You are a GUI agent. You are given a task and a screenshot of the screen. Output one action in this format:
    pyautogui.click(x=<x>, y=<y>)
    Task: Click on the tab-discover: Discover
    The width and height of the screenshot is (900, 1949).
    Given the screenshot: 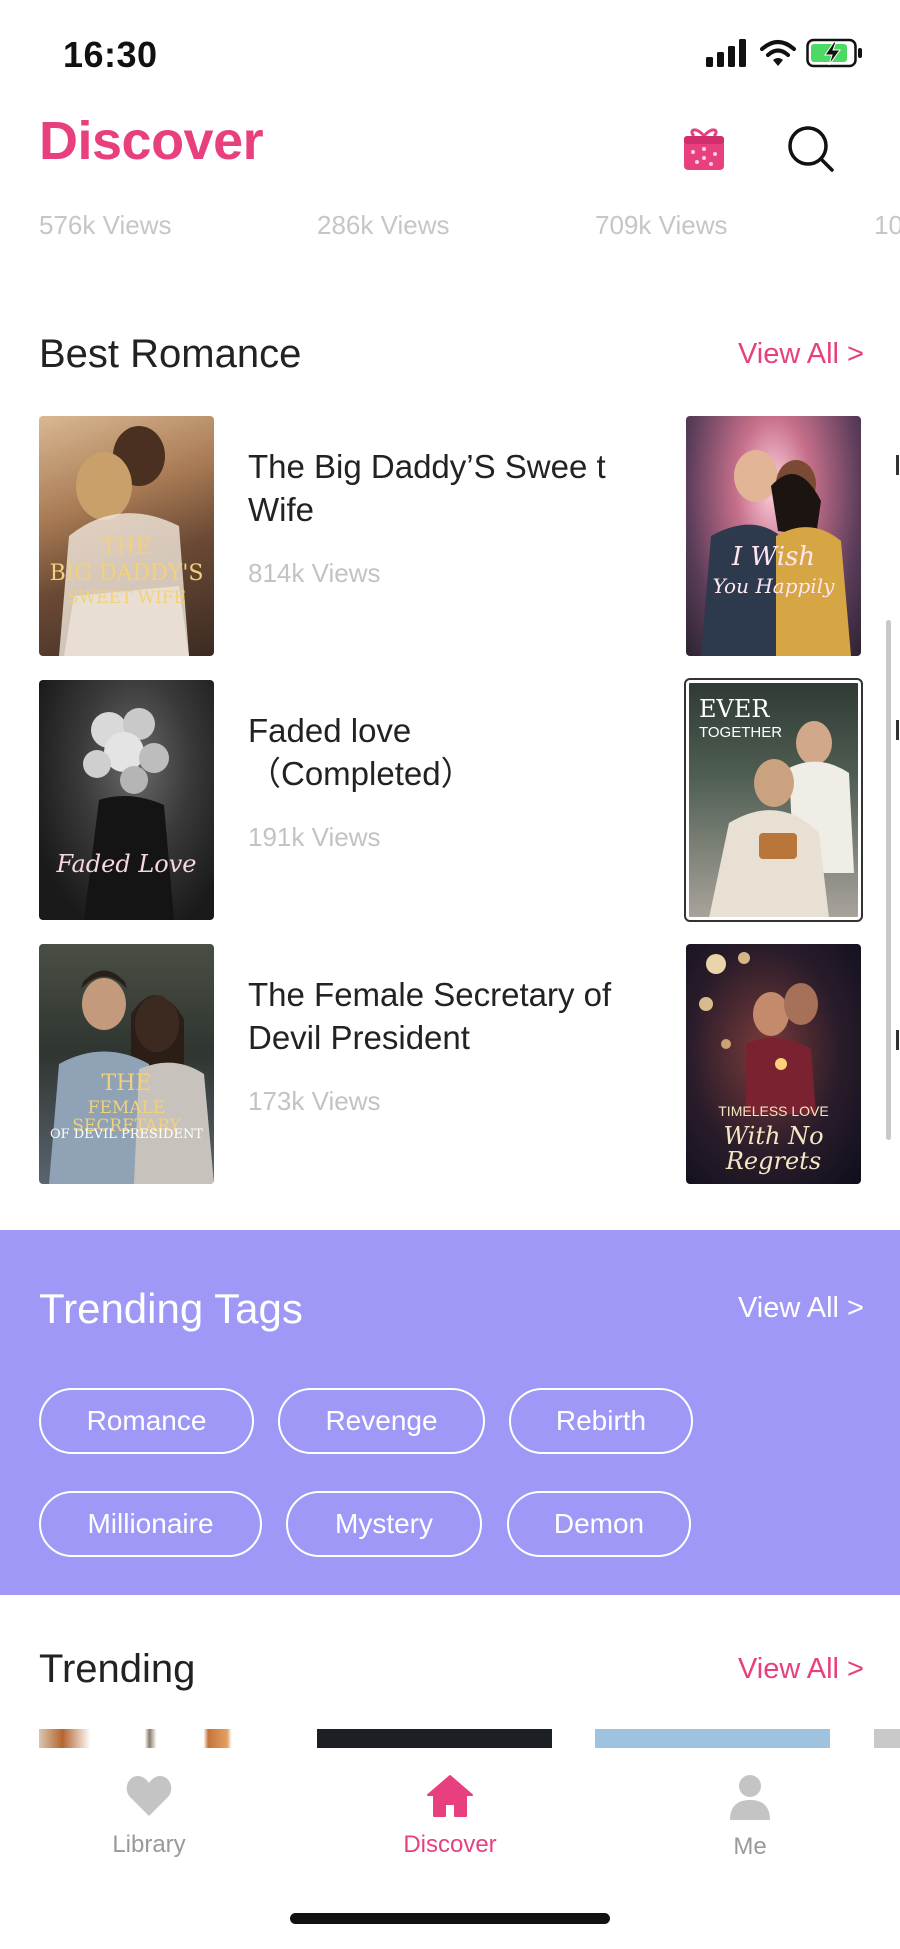 What is the action you would take?
    pyautogui.click(x=450, y=1816)
    